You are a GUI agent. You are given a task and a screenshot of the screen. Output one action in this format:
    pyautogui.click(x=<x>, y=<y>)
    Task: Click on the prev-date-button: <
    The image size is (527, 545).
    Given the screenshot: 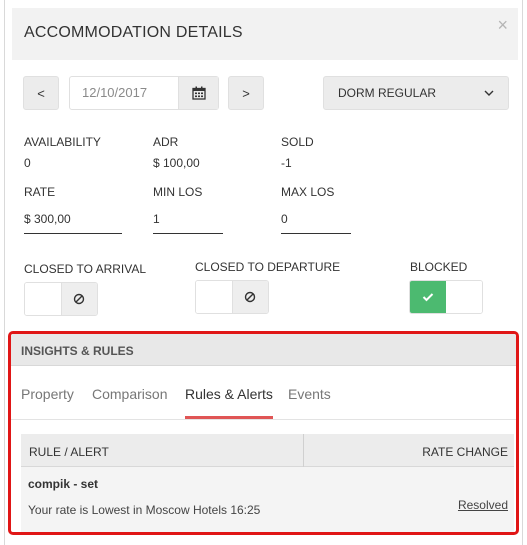 What is the action you would take?
    pyautogui.click(x=41, y=93)
    